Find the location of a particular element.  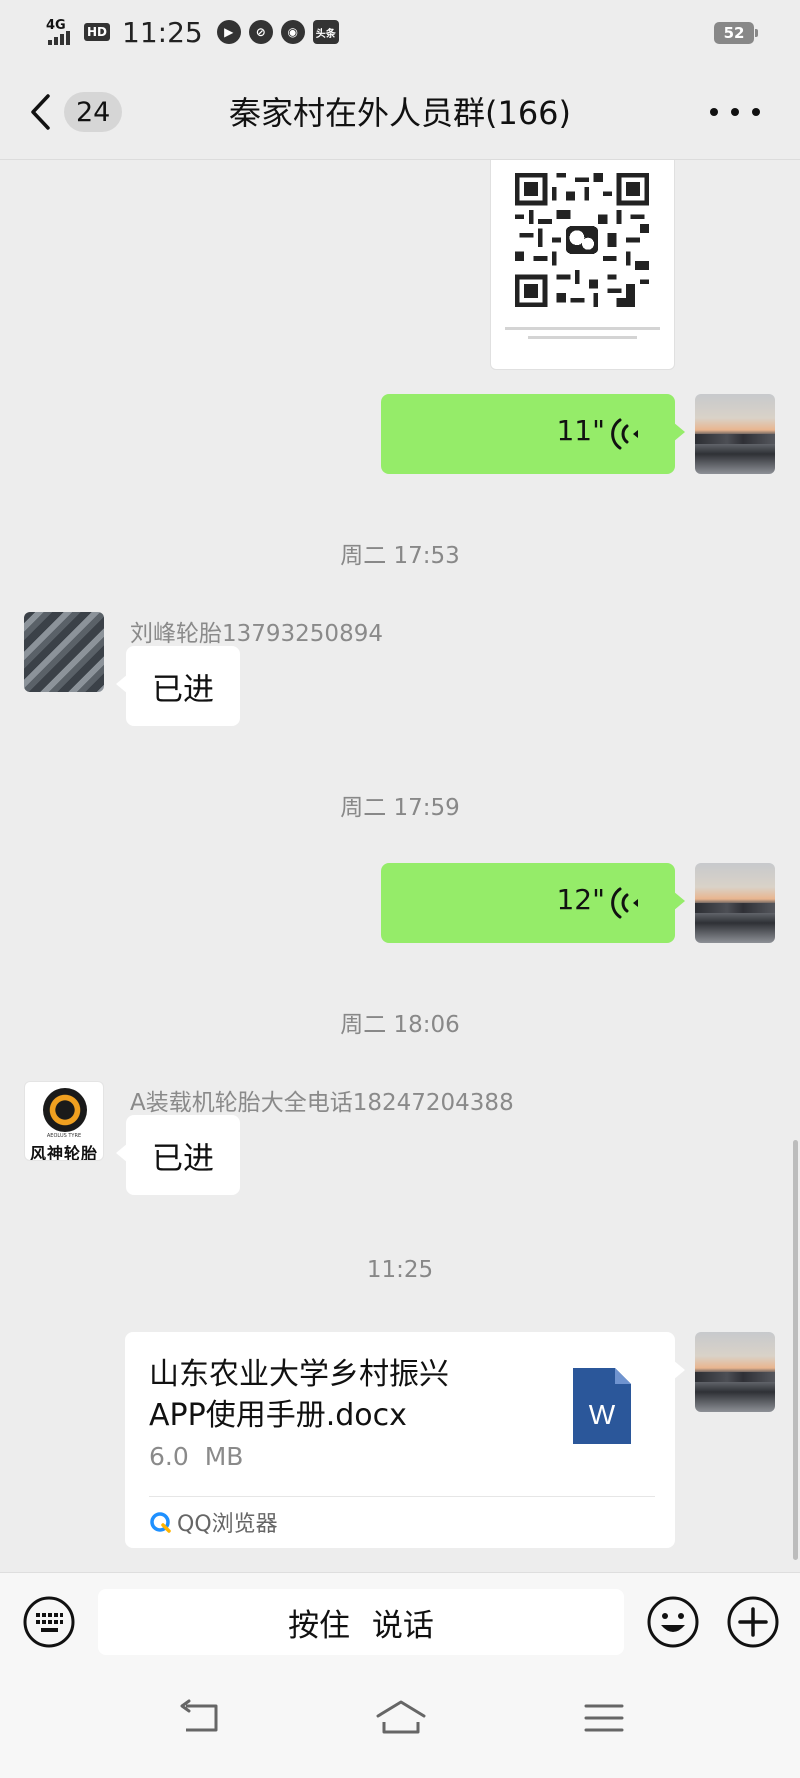

keyboard-toggle-button is located at coordinates (49, 1622).